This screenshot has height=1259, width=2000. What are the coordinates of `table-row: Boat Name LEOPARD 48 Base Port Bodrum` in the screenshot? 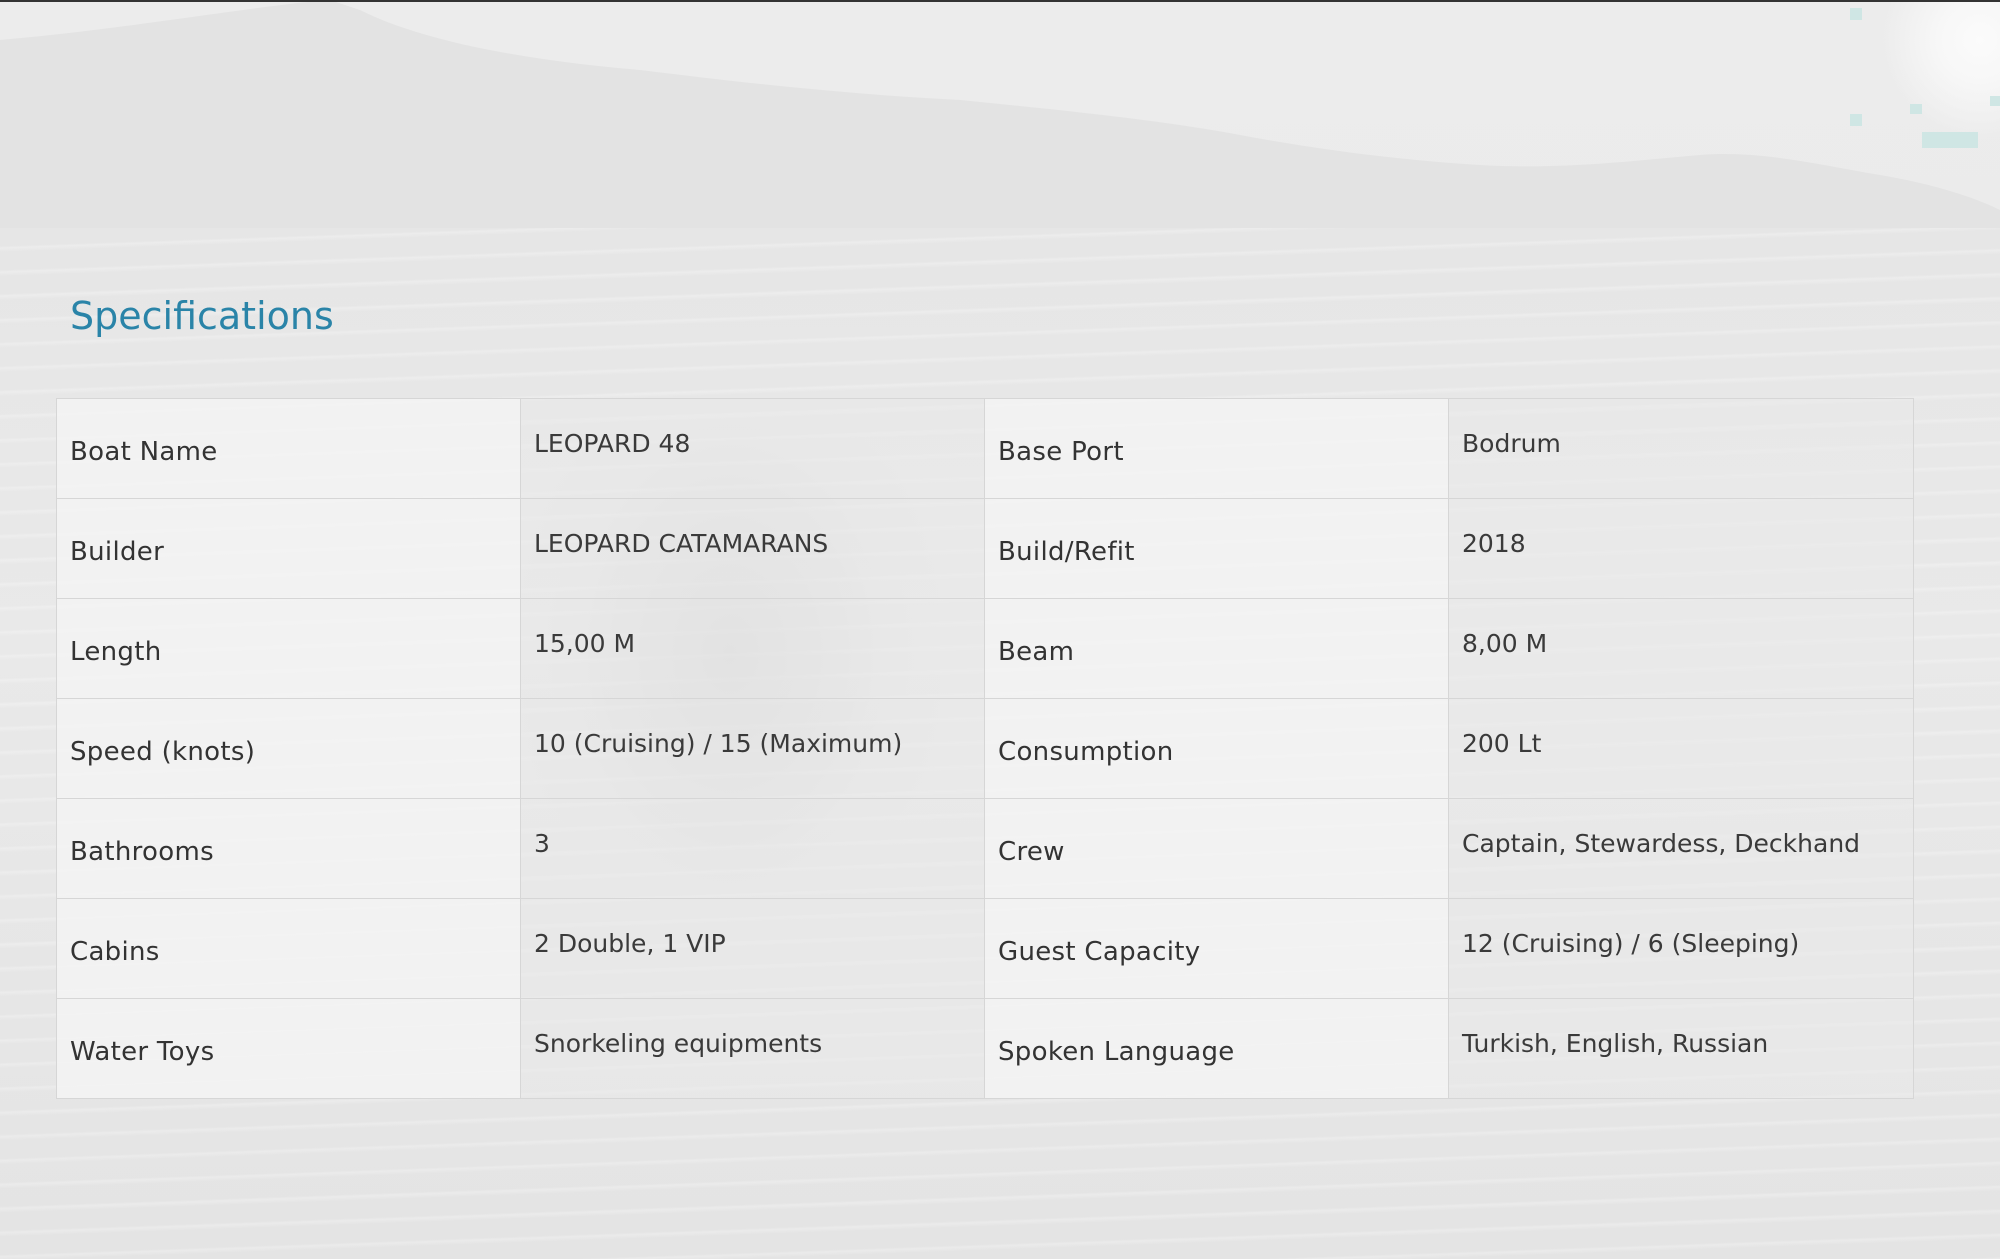 It's located at (985, 448).